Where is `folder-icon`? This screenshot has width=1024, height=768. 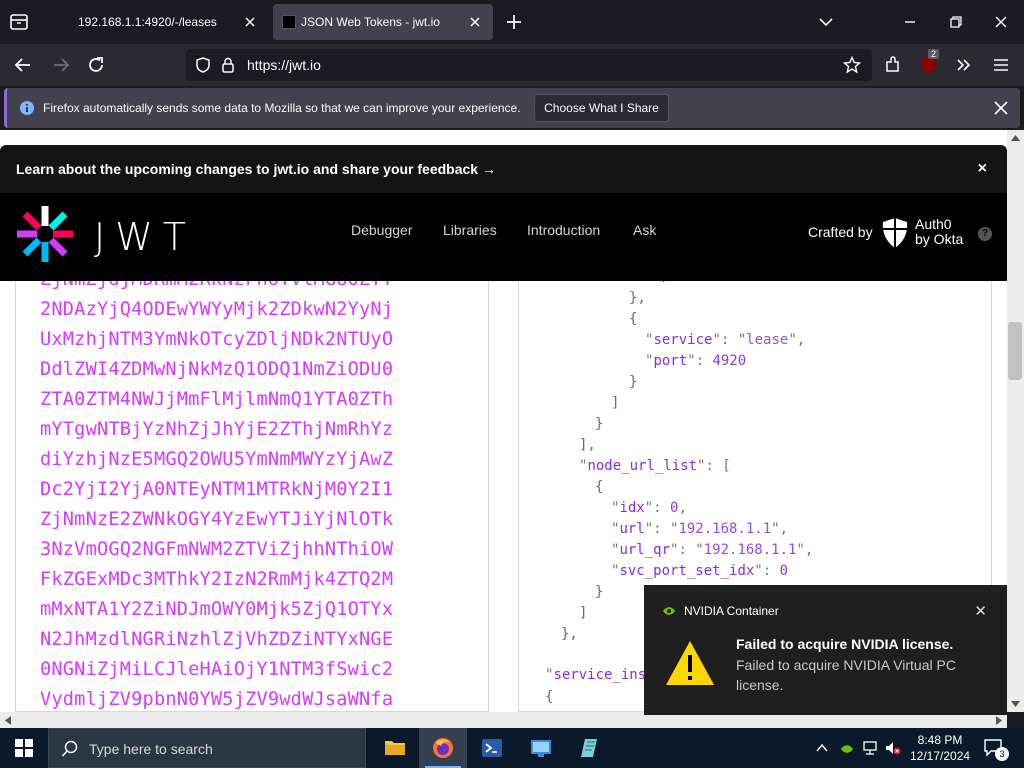
folder-icon is located at coordinates (395, 748).